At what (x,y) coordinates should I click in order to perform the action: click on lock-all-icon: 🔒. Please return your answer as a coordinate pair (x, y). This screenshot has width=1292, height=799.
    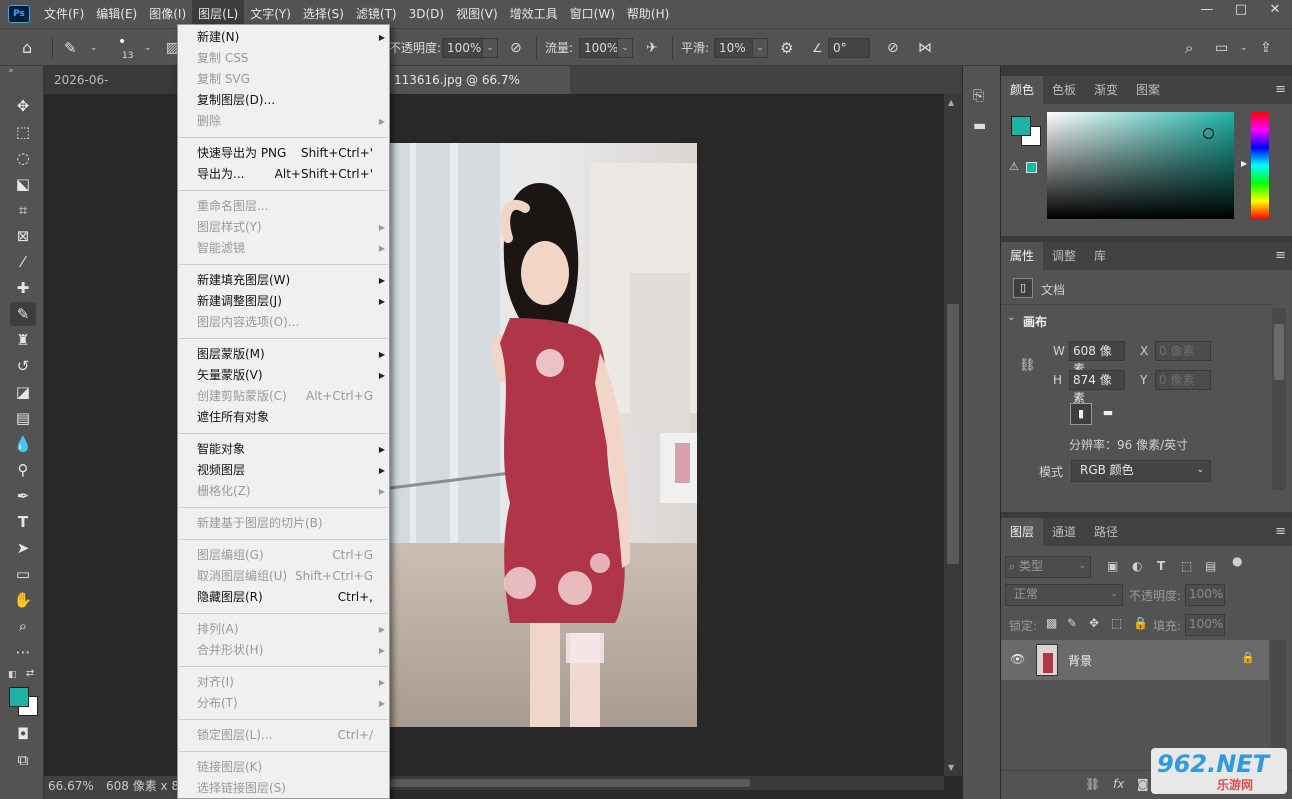
    Looking at the image, I should click on (1140, 623).